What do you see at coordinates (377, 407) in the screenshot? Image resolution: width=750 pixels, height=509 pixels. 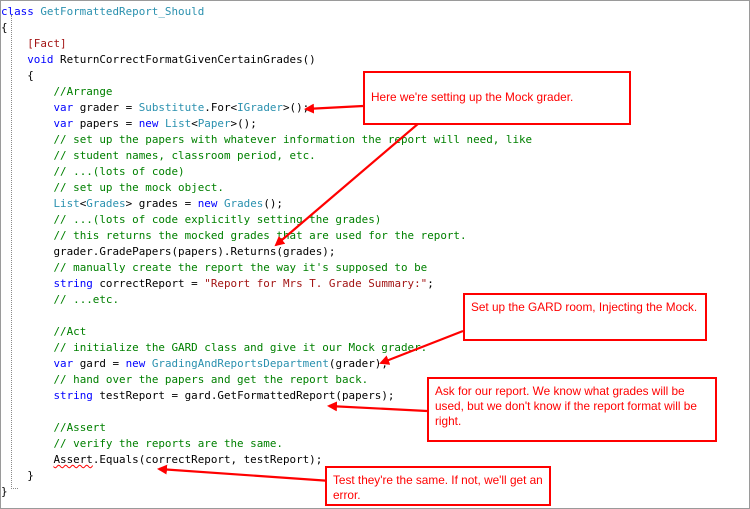 I see `arrow-ask-to-report-call` at bounding box center [377, 407].